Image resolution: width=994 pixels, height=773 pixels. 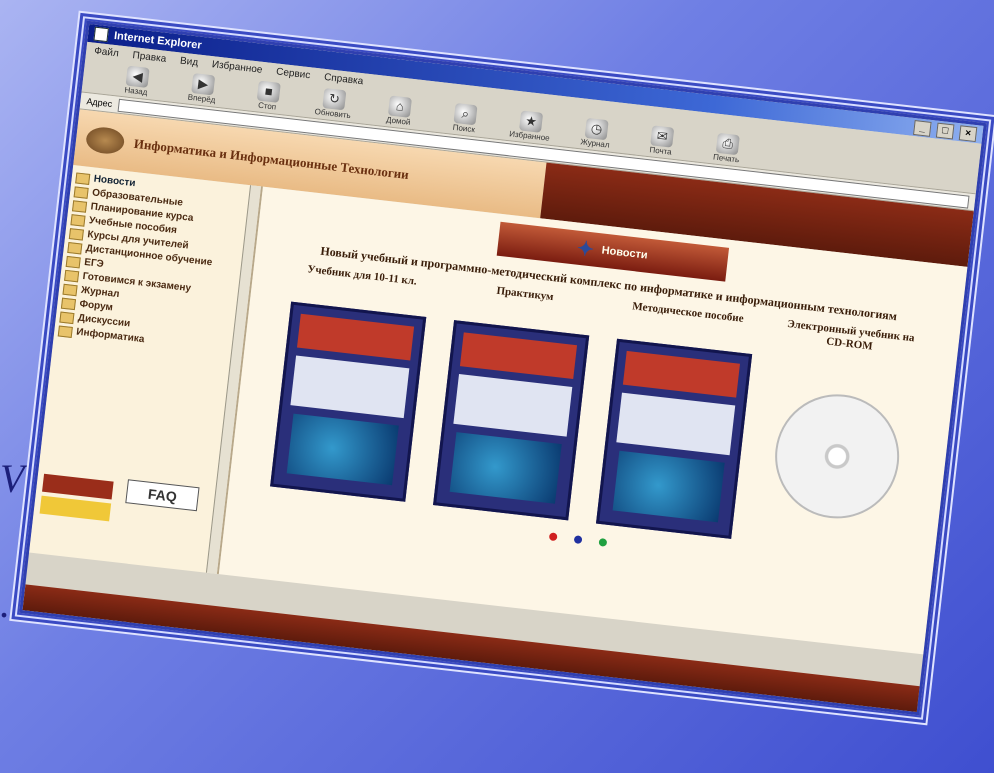 I want to click on product-card: Учебник для 10-11 кл., so click(x=350, y=382).